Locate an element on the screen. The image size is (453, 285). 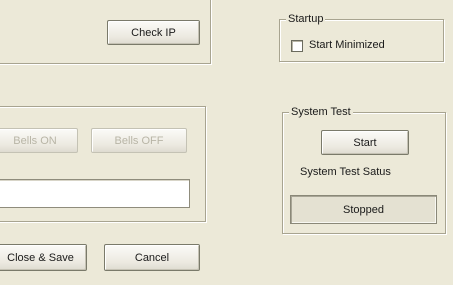
start-minimized-checkbox is located at coordinates (297, 46).